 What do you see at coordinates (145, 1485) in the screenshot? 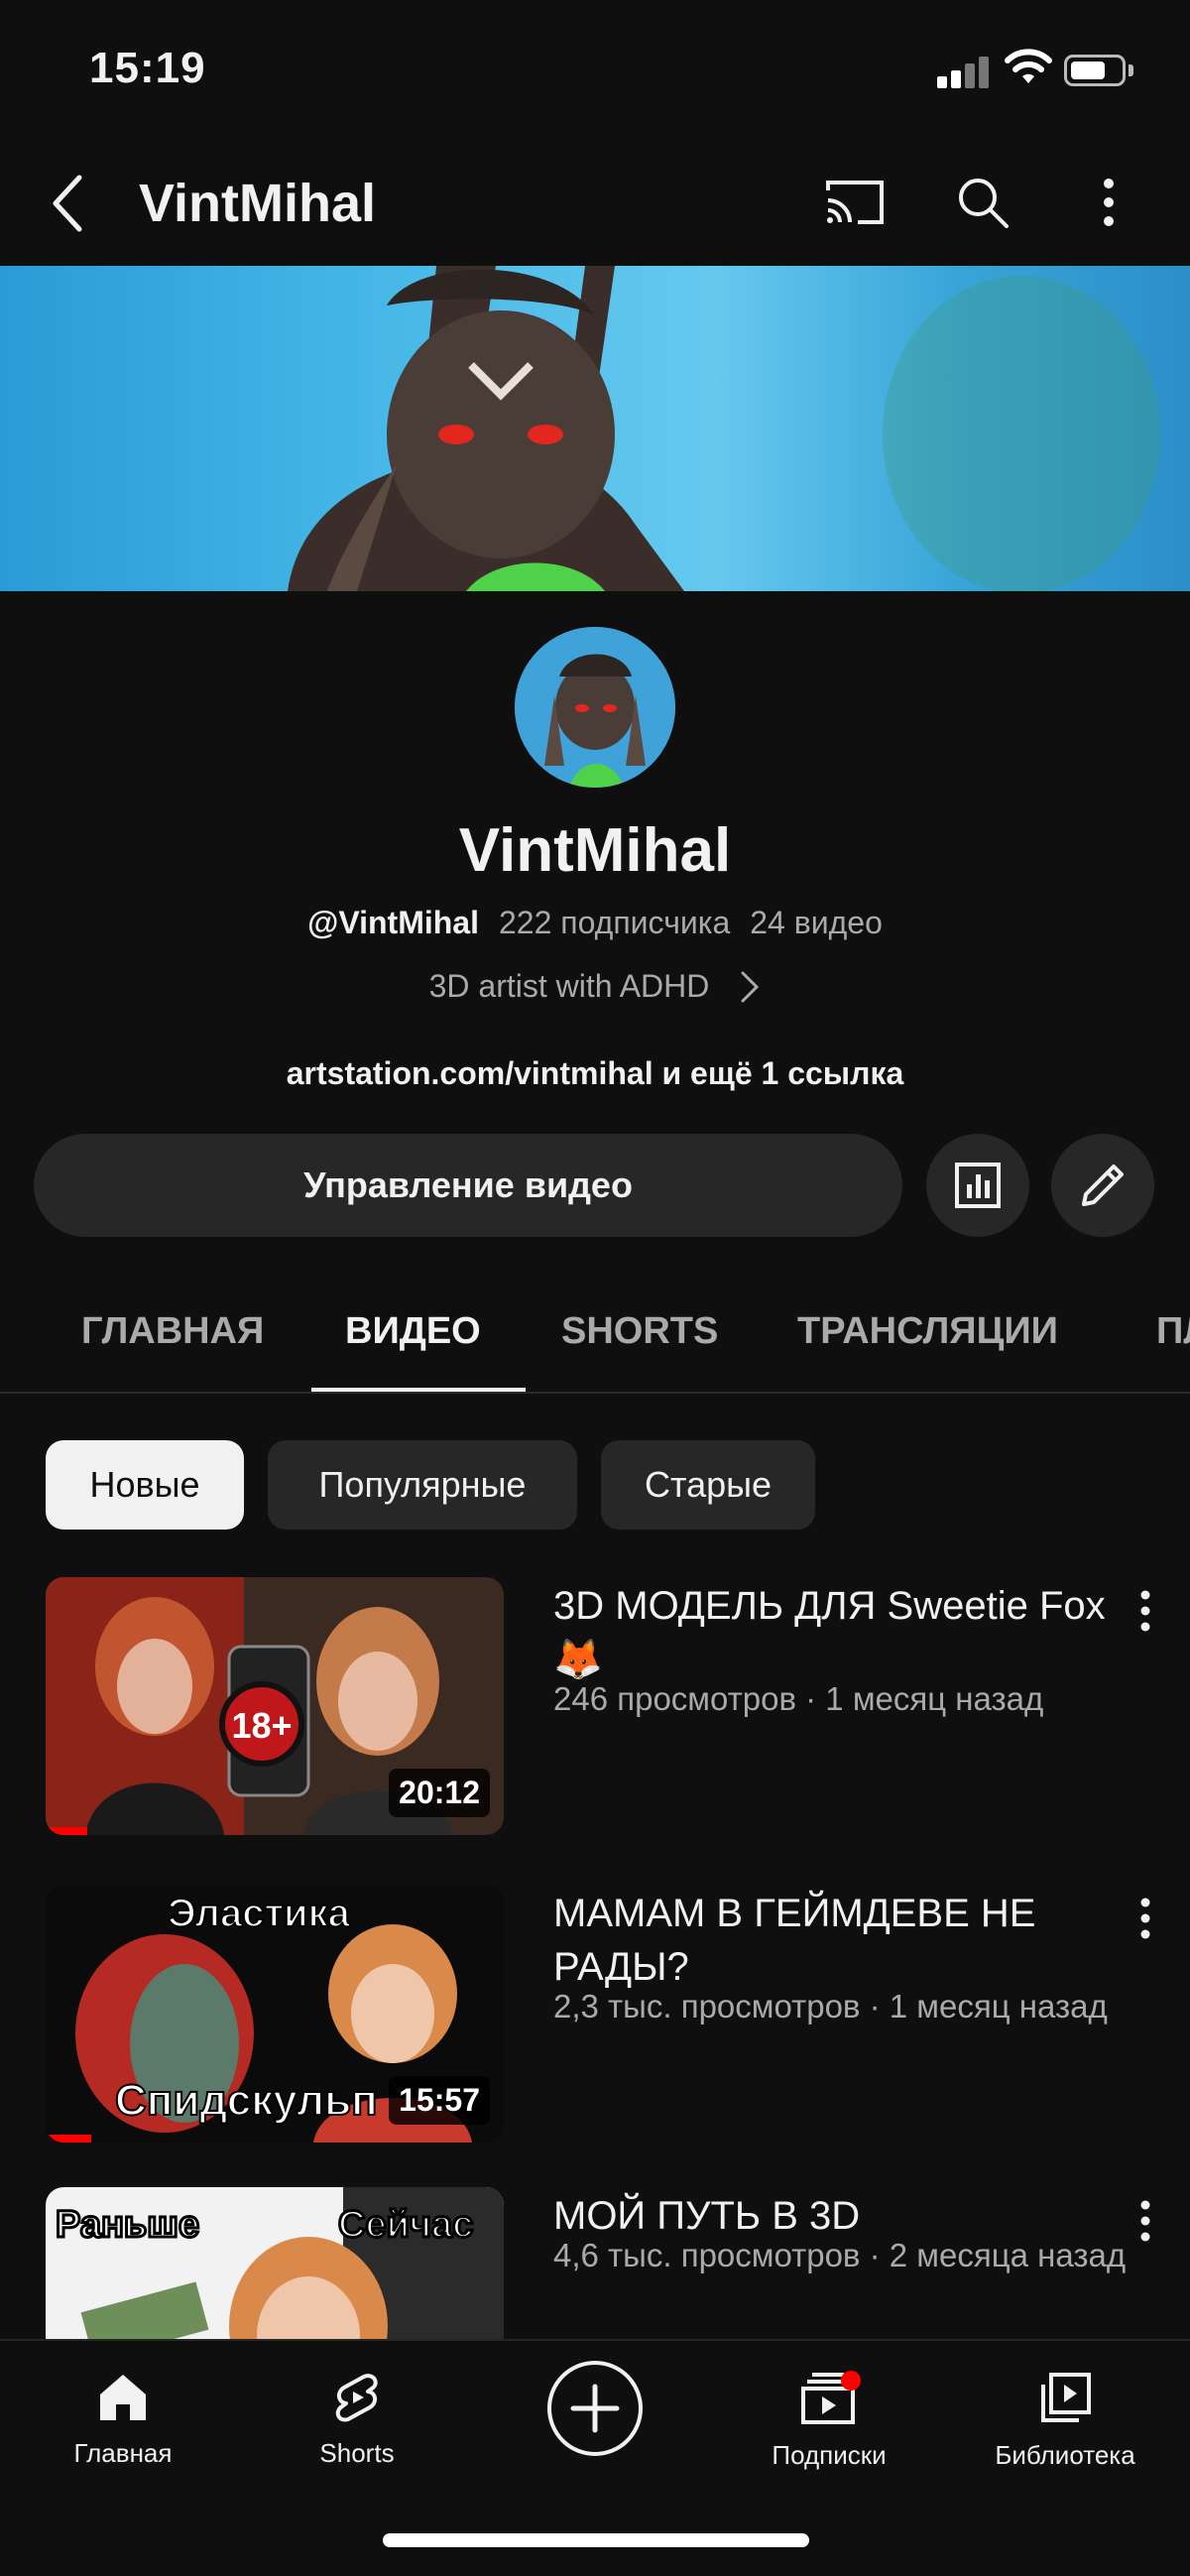
I see `chip-newest: Новые` at bounding box center [145, 1485].